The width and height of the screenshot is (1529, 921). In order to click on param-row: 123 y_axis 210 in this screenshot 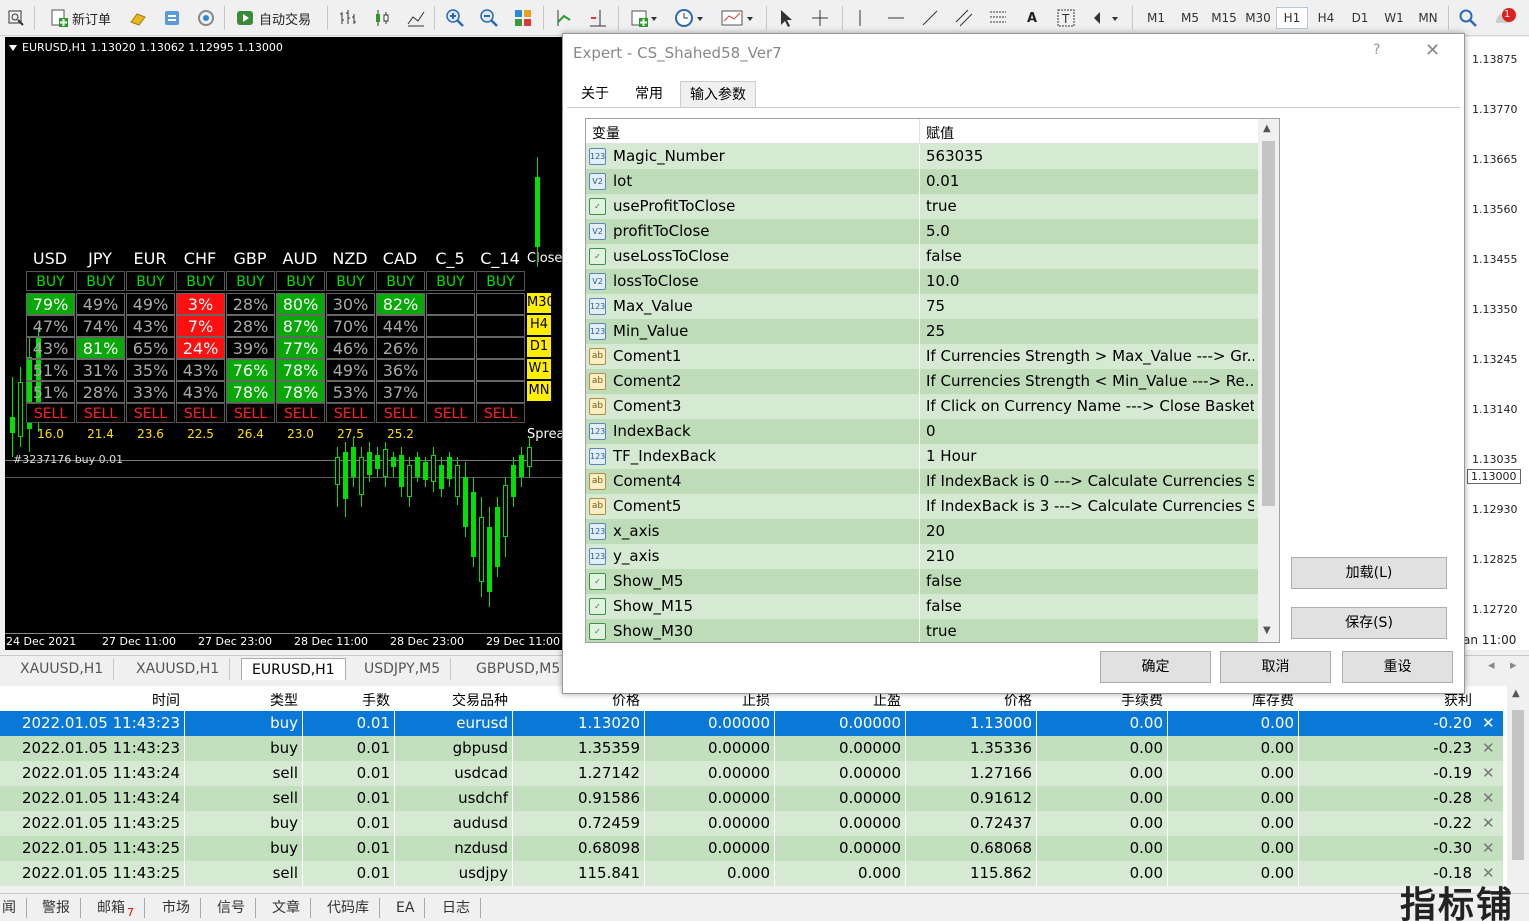, I will do `click(922, 556)`.